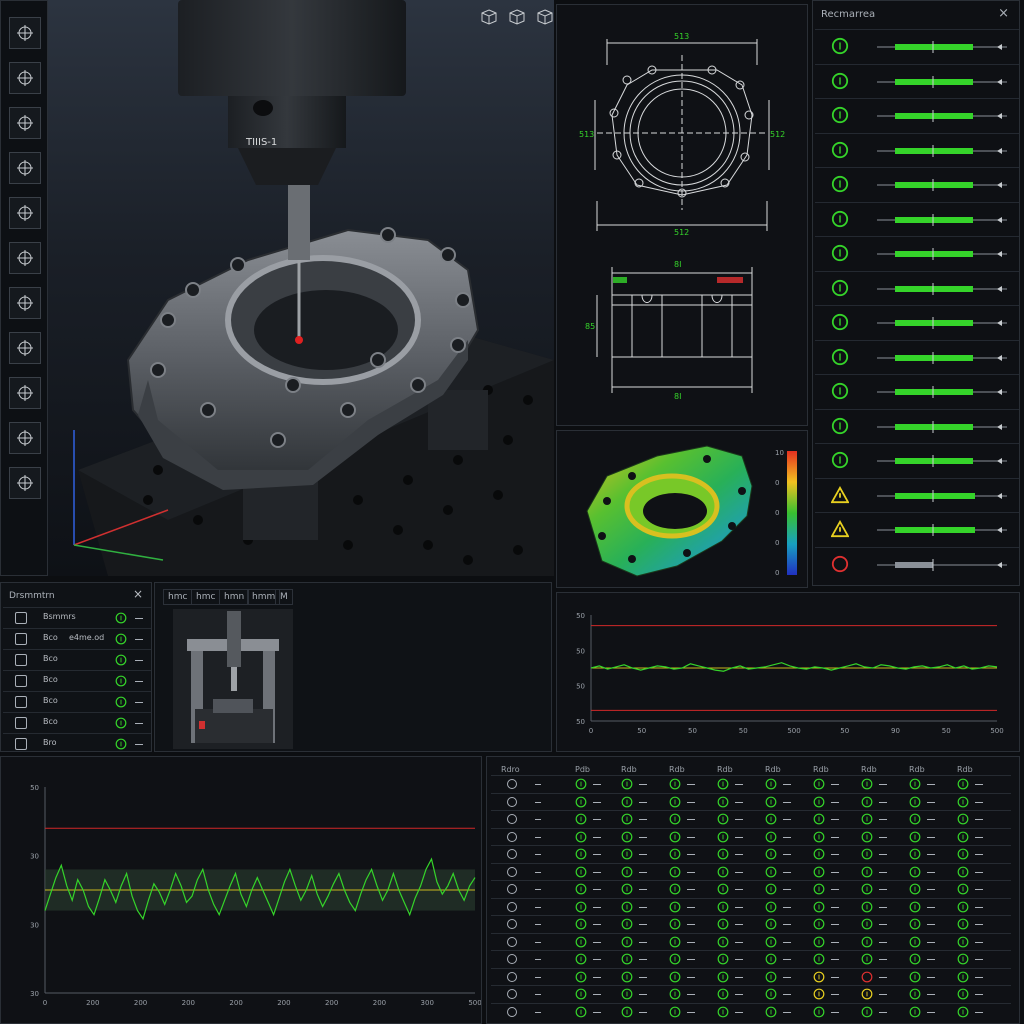  Describe the element at coordinates (489, 17) in the screenshot. I see `view-cube-front-icon` at that location.